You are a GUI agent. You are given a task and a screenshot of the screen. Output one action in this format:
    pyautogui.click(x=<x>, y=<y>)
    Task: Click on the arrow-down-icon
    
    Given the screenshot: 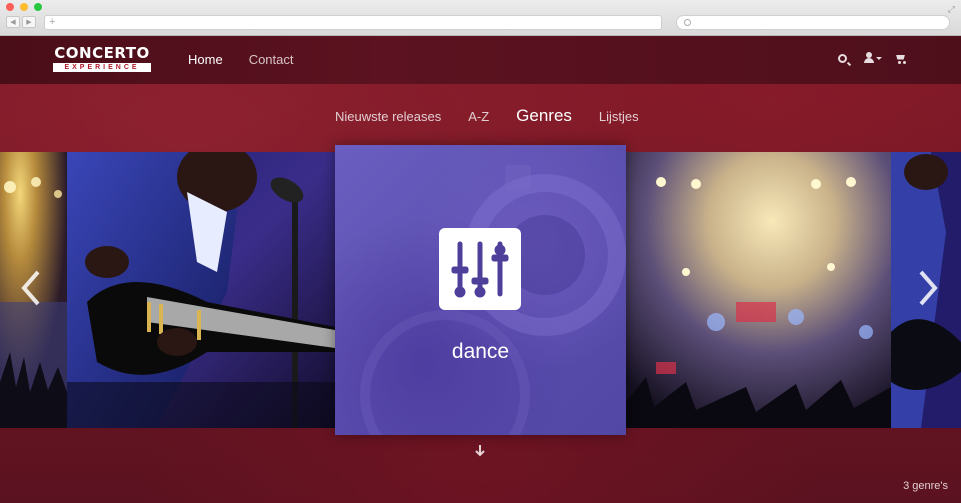 What is the action you would take?
    pyautogui.click(x=480, y=451)
    